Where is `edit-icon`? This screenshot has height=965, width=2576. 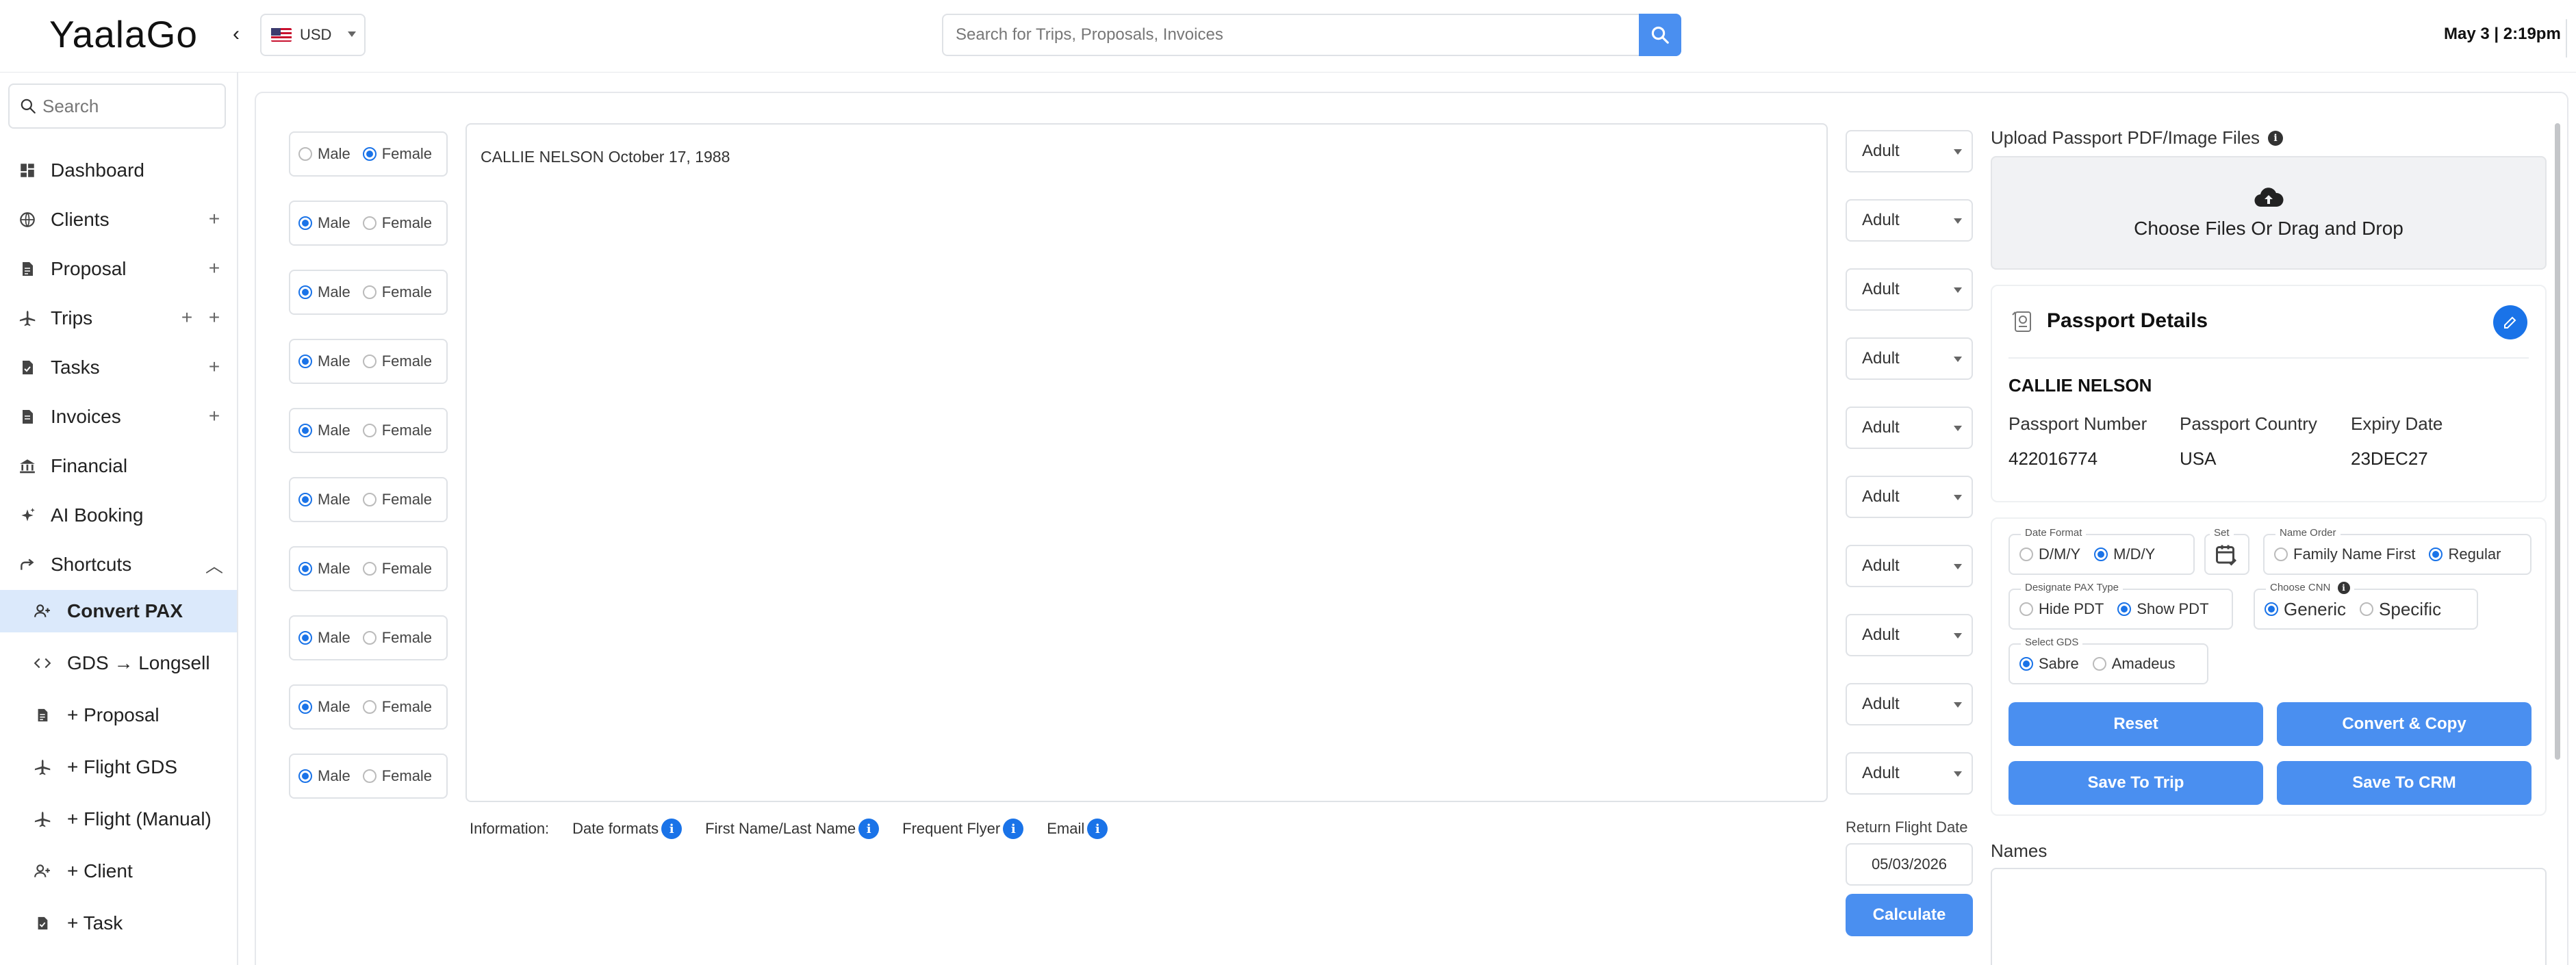
edit-icon is located at coordinates (2510, 323).